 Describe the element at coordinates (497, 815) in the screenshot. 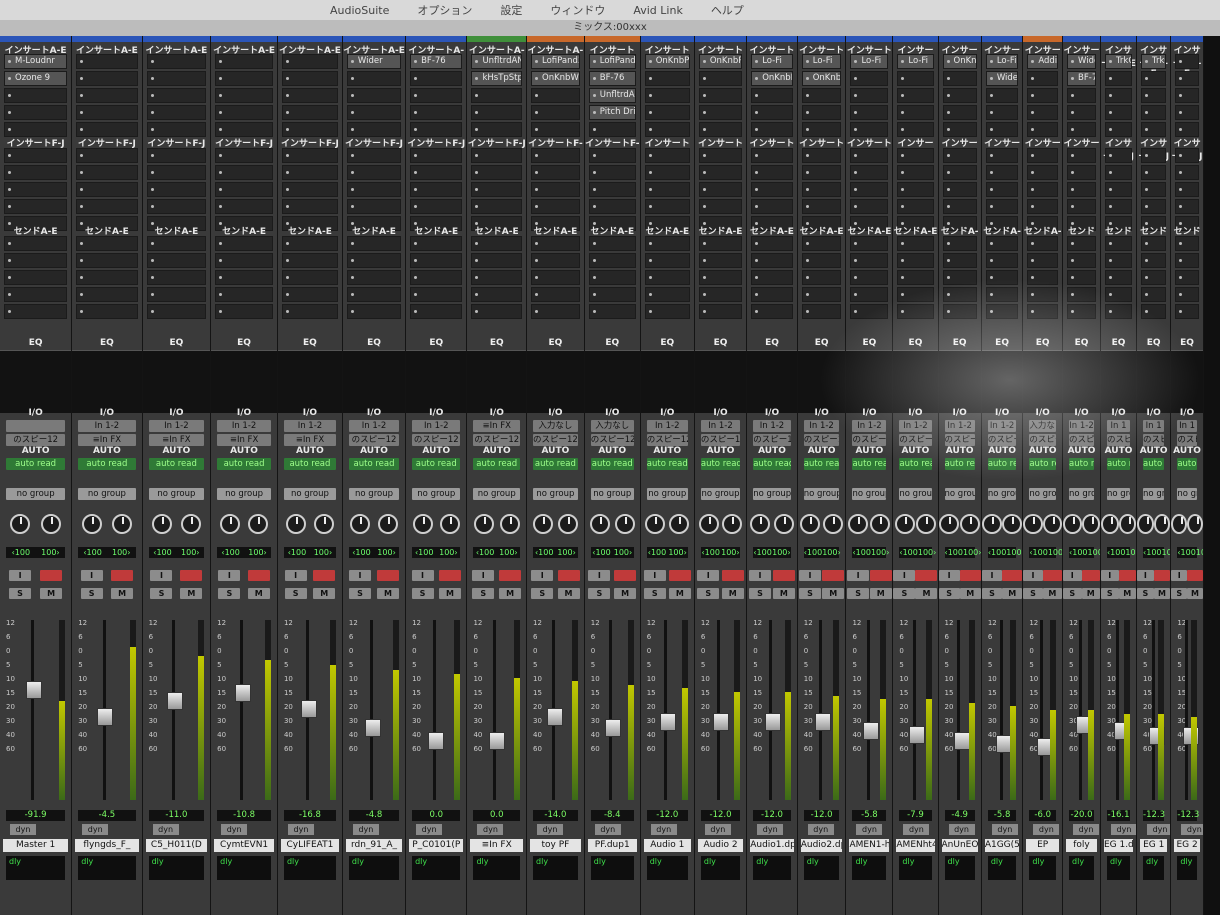

I see `volume-readout: 0.0` at that location.